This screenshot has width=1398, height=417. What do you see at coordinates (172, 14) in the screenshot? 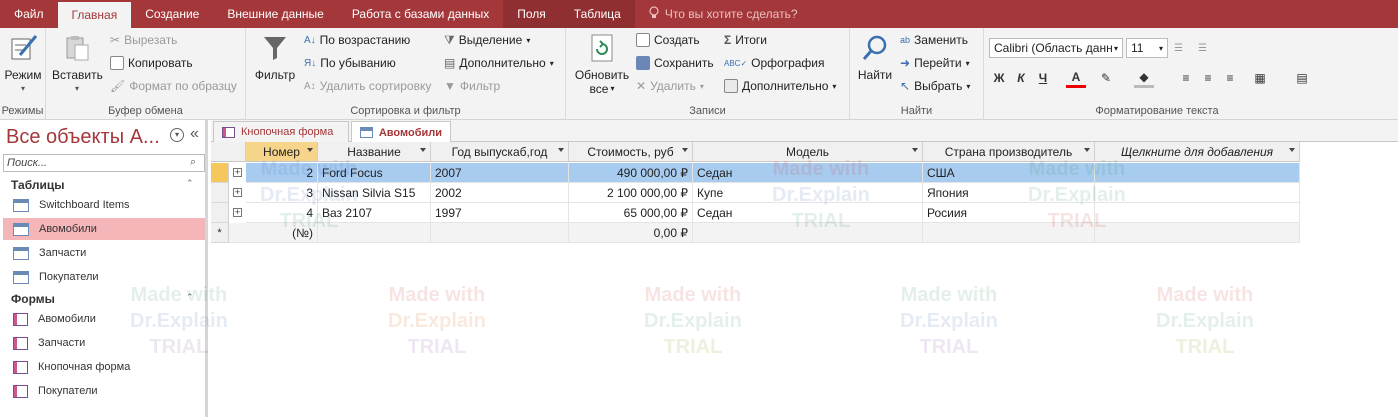
I see `tab-create: Создание` at bounding box center [172, 14].